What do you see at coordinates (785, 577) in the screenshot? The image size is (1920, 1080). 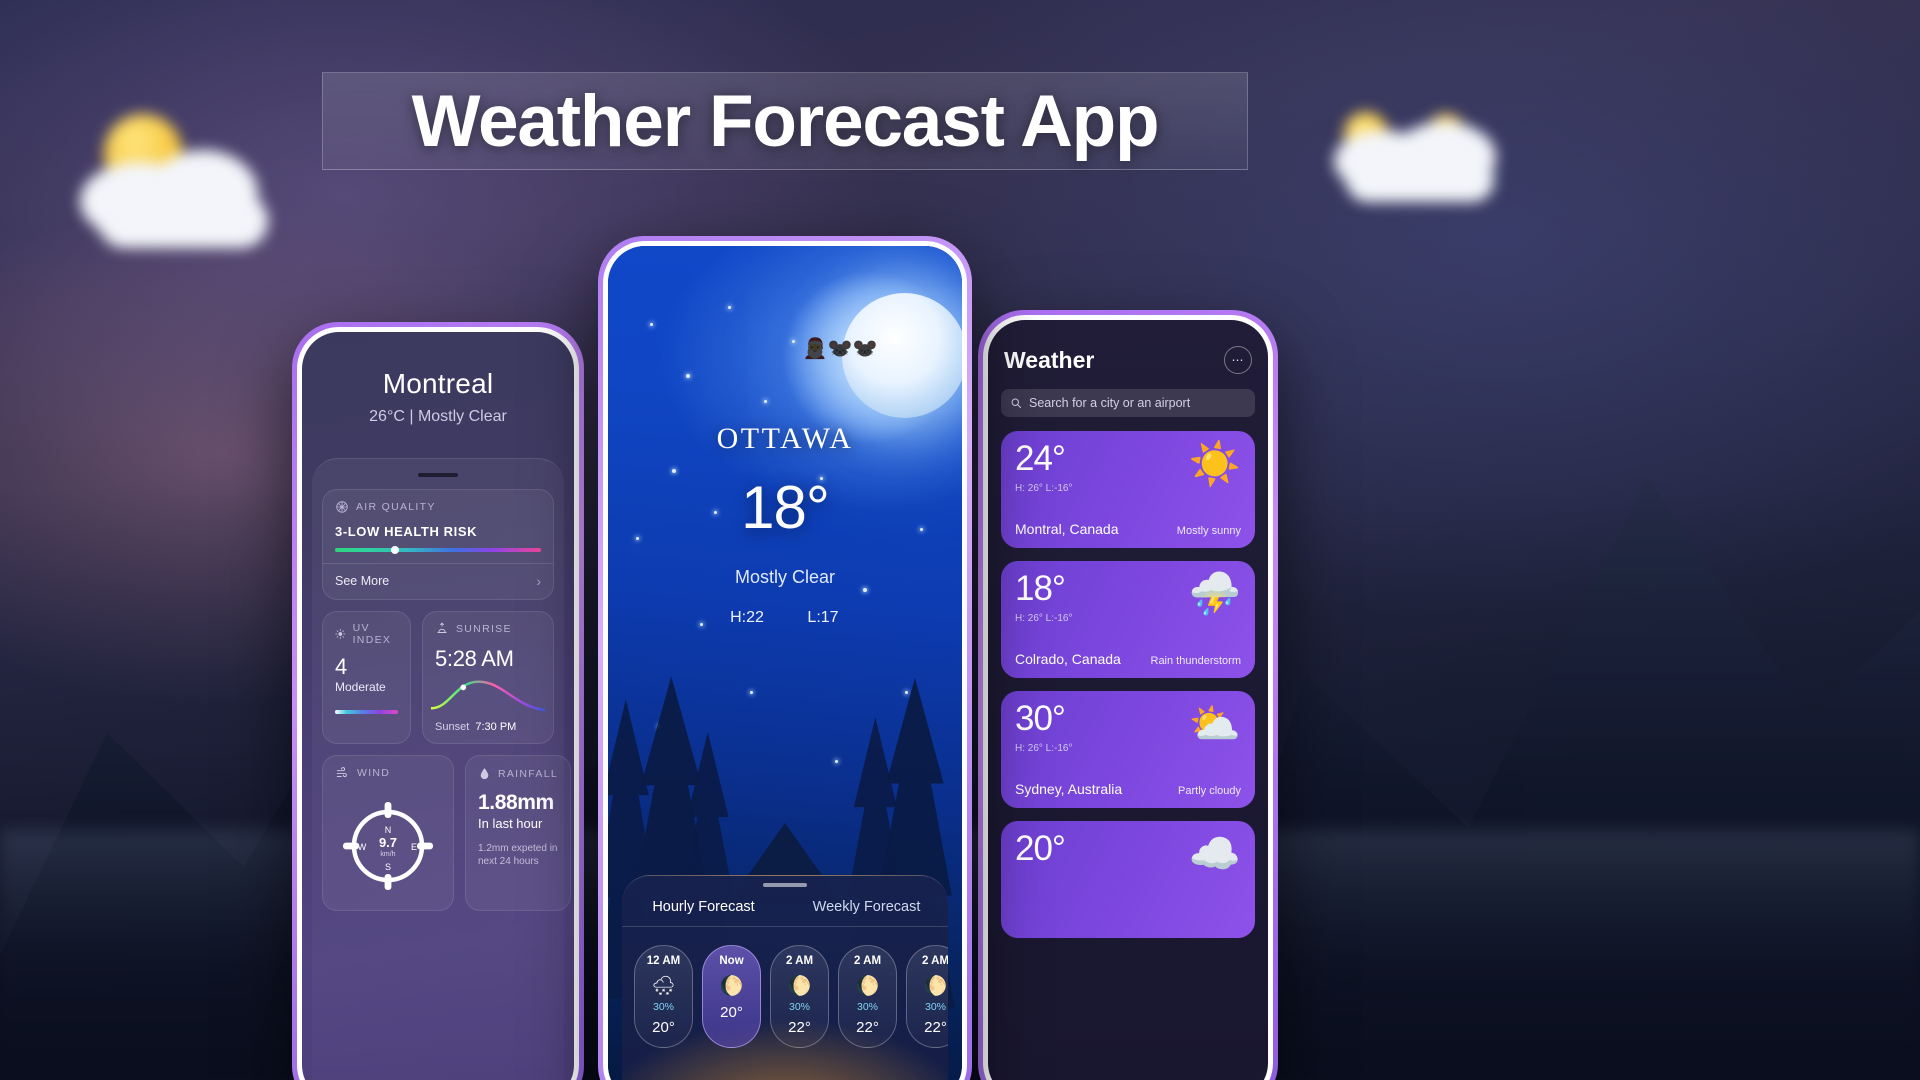 I see `ottawa-condition: Mostly Clear` at bounding box center [785, 577].